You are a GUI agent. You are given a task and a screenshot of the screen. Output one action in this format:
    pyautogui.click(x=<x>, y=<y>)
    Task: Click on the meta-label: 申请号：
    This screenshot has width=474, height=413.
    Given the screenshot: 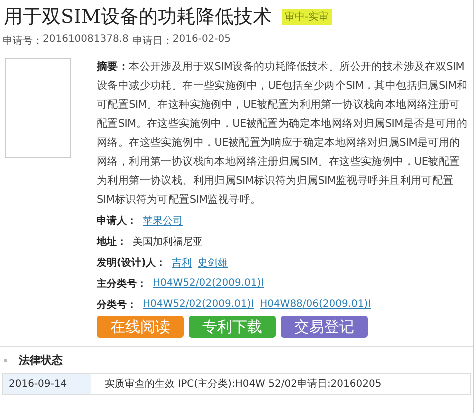 What is the action you would take?
    pyautogui.click(x=23, y=41)
    